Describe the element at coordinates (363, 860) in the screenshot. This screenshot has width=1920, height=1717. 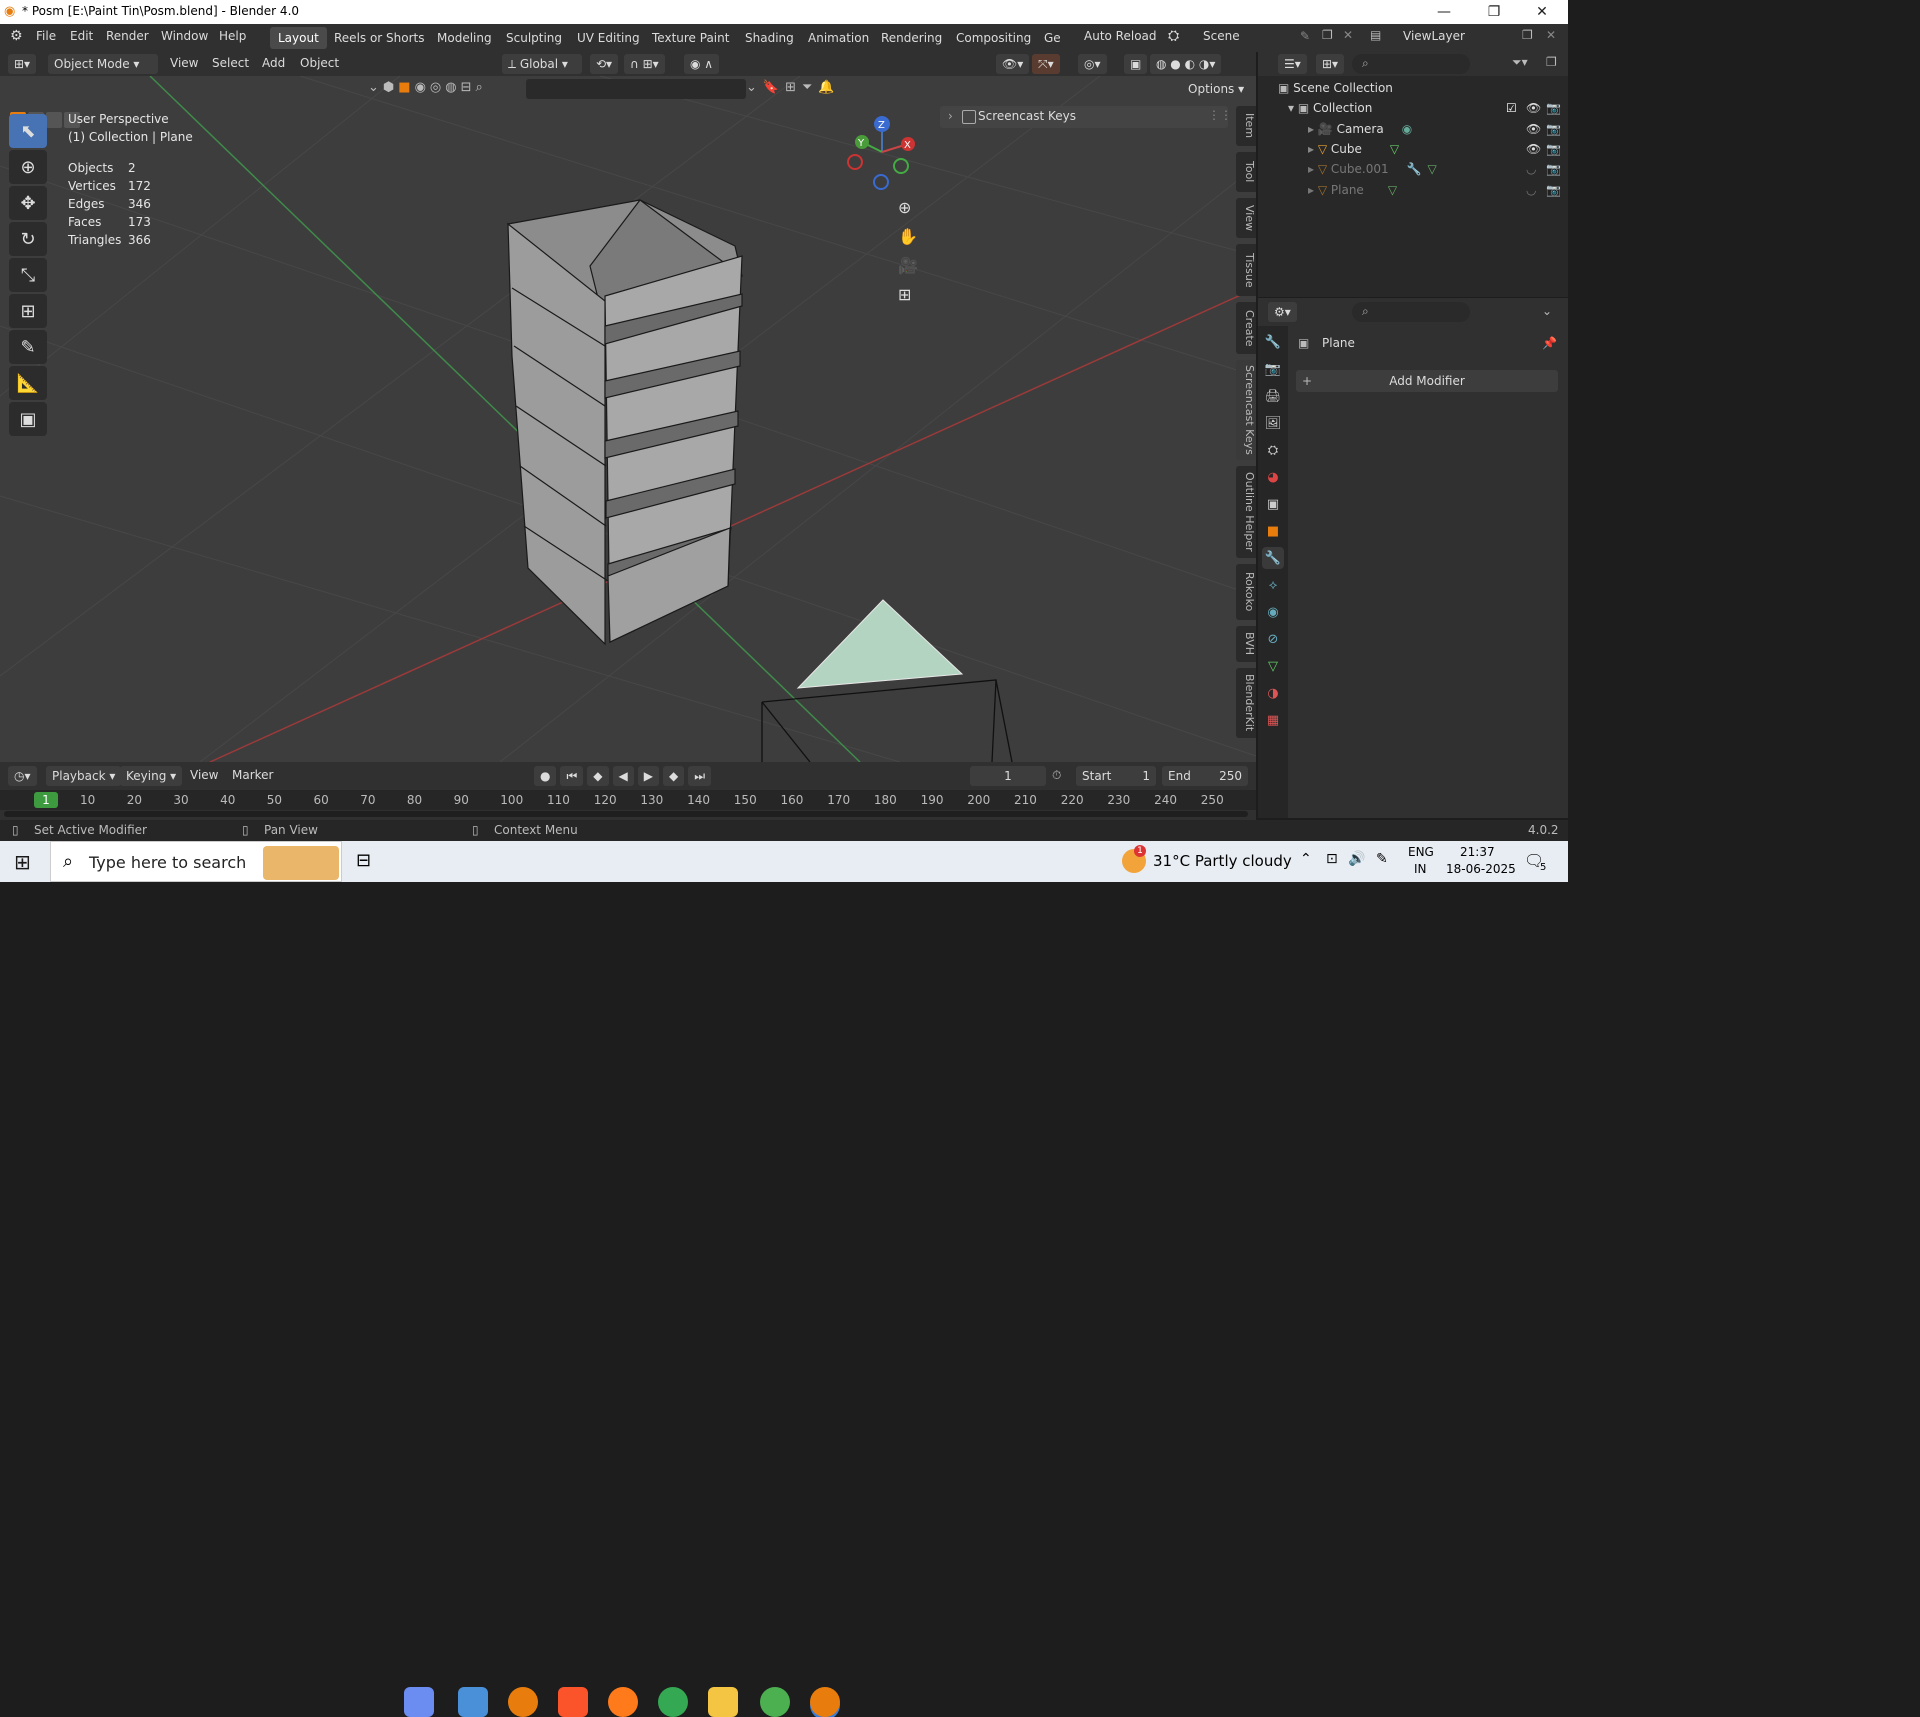
I see `task-view-icon: ⊟` at that location.